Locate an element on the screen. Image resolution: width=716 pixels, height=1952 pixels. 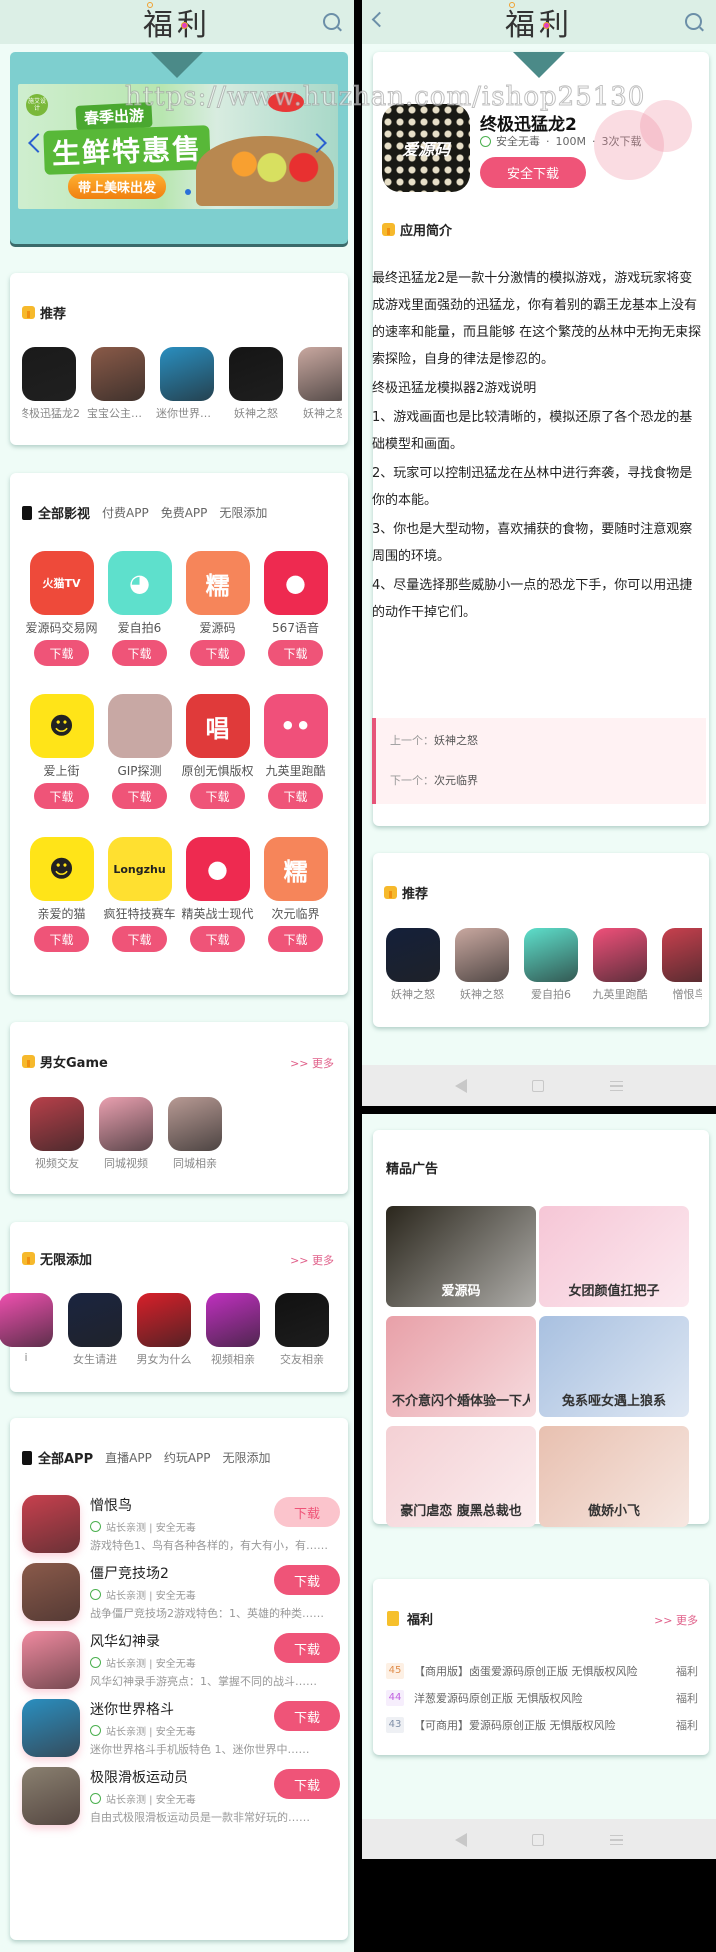
grid-app-item: •• 九英里跑酷 下载 is located at coordinates (295, 751).